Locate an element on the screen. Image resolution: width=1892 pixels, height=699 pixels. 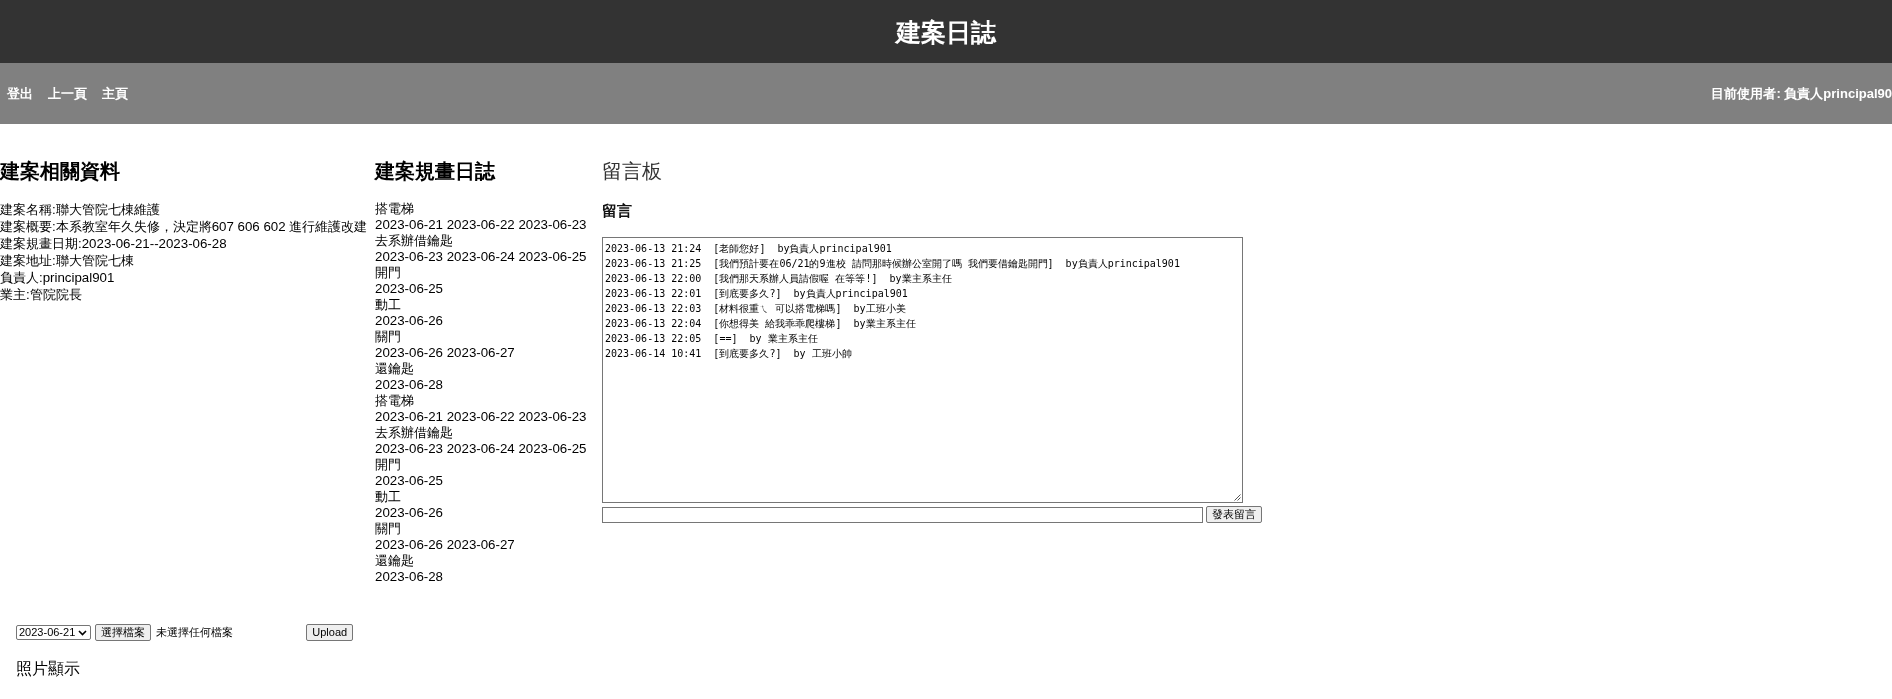
photo-heading: 照片顯示 is located at coordinates (48, 669).